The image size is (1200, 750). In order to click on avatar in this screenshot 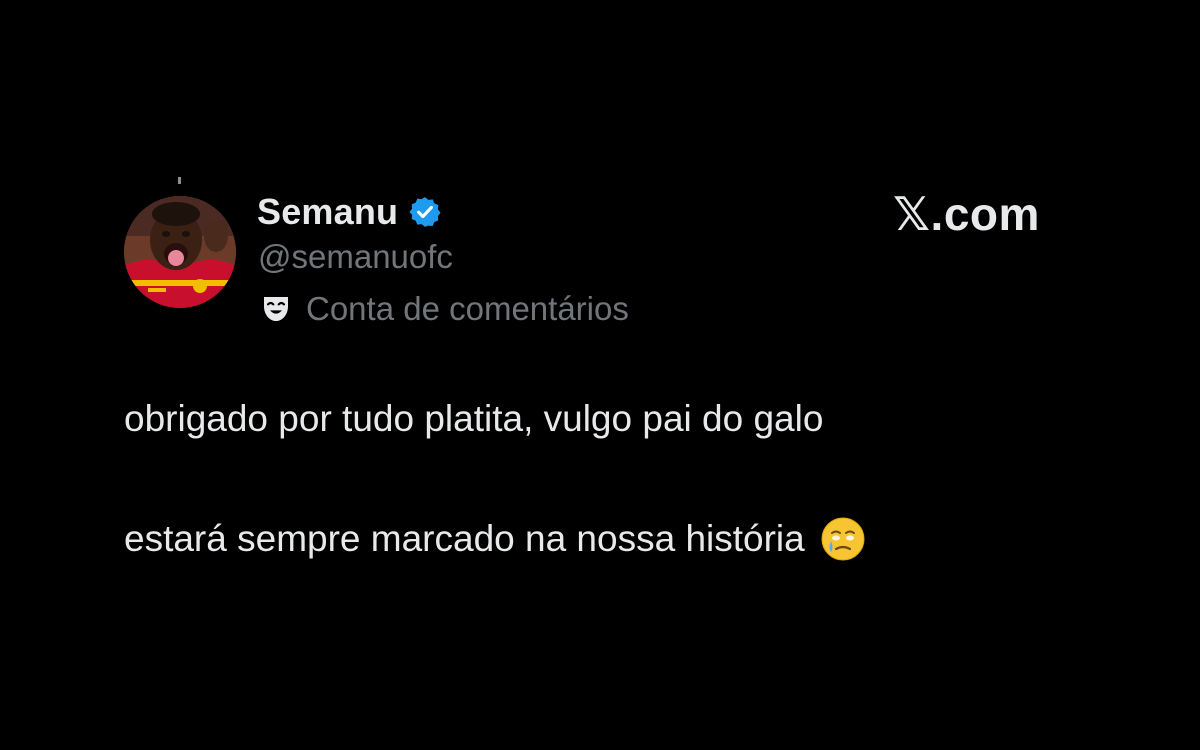, I will do `click(180, 252)`.